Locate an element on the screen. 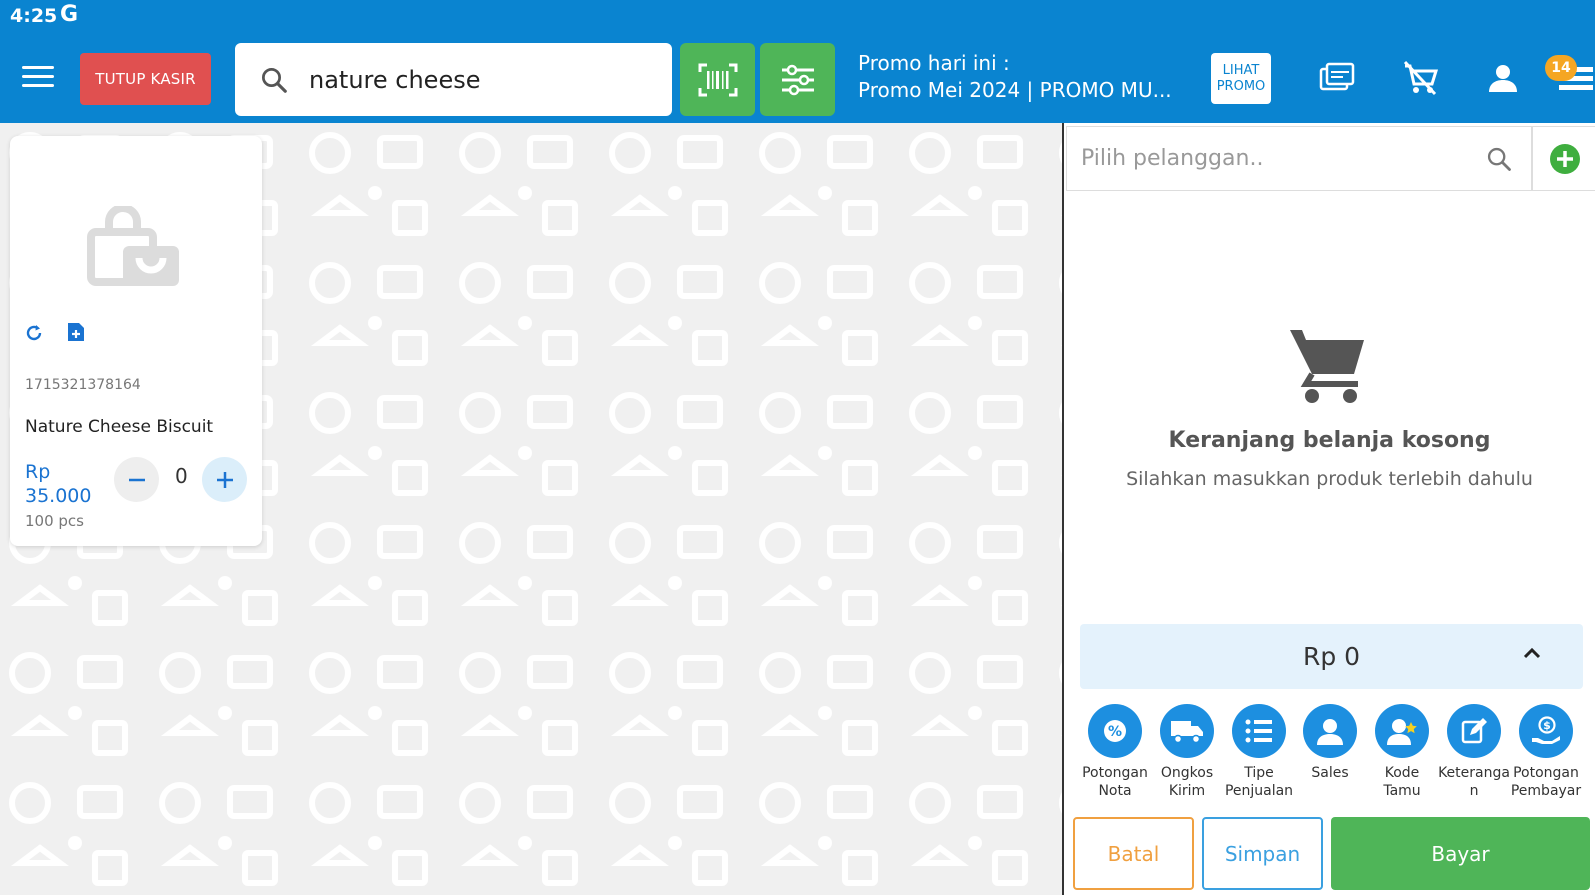 The width and height of the screenshot is (1595, 895). product-name: Nature Cheese Biscuit is located at coordinates (119, 427).